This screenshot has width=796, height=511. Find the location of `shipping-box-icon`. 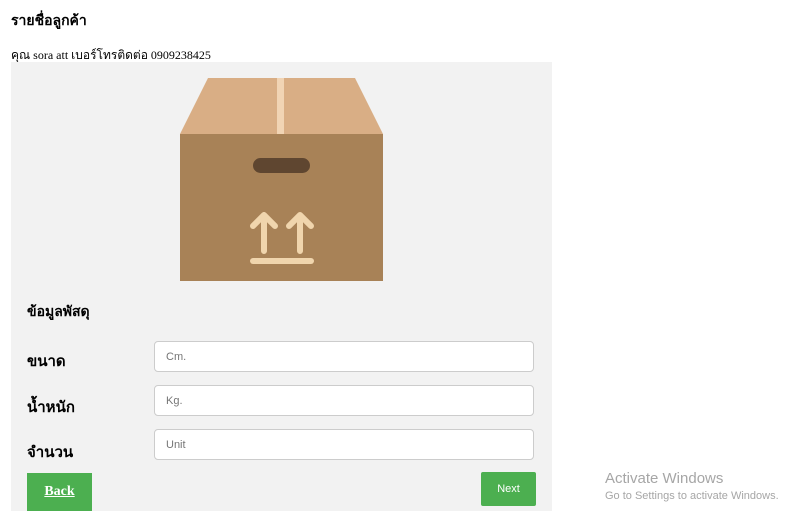

shipping-box-icon is located at coordinates (281, 181).